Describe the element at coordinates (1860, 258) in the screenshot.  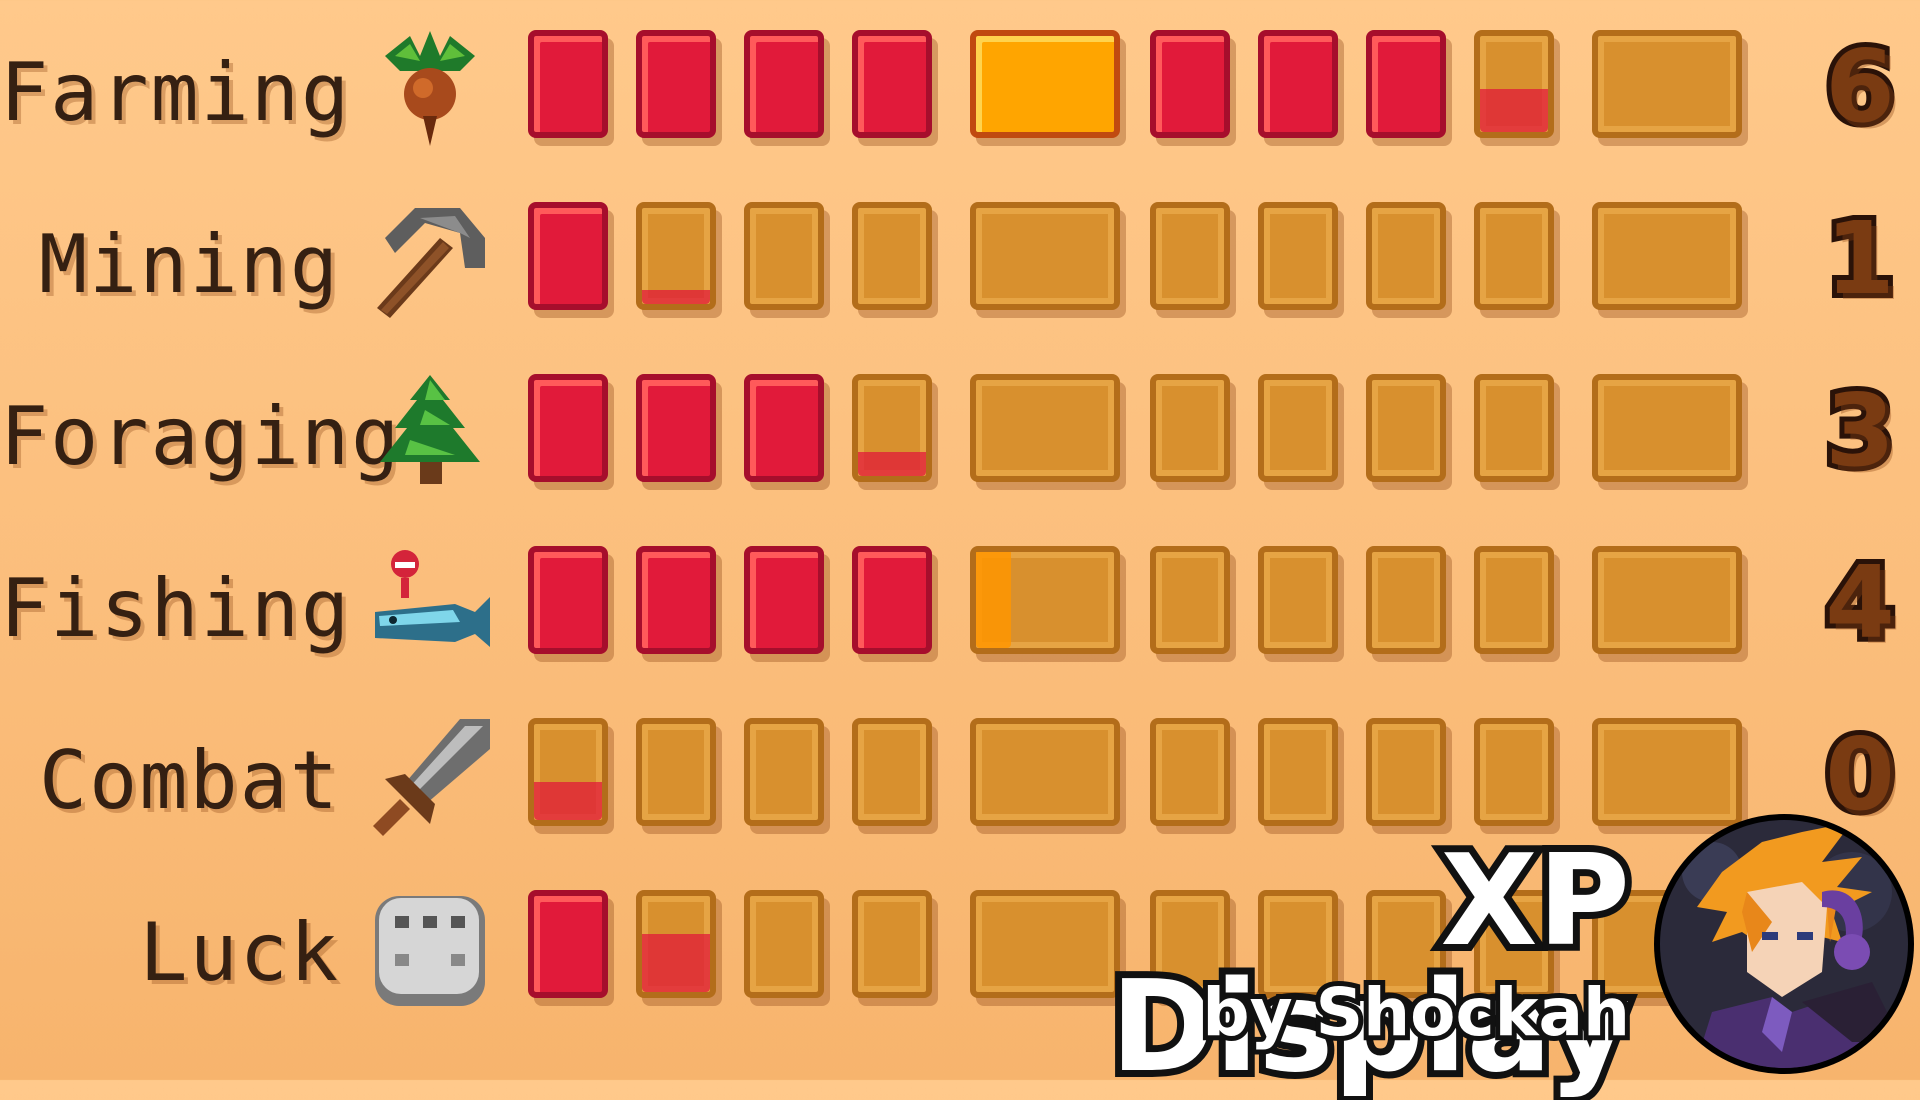
I see `skill-level: 1` at that location.